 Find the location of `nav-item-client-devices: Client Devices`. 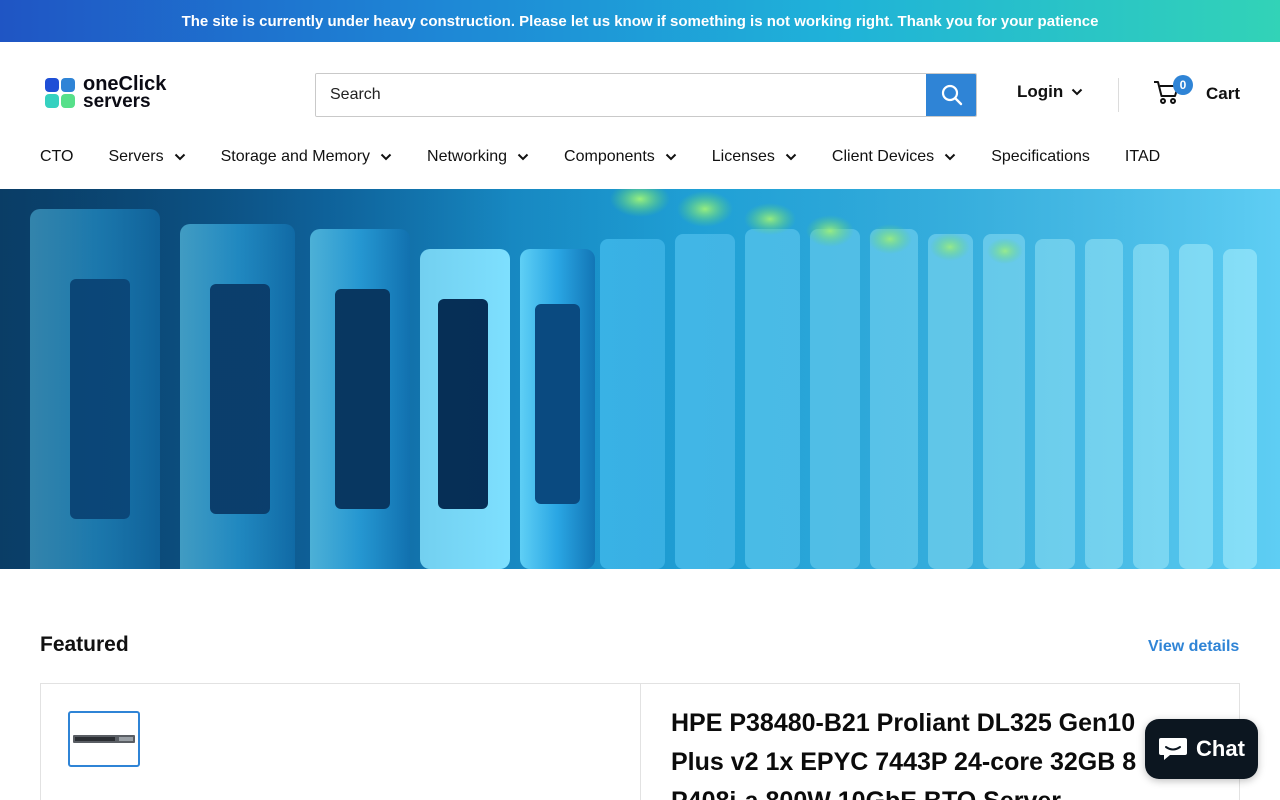

nav-item-client-devices: Client Devices is located at coordinates (894, 157).